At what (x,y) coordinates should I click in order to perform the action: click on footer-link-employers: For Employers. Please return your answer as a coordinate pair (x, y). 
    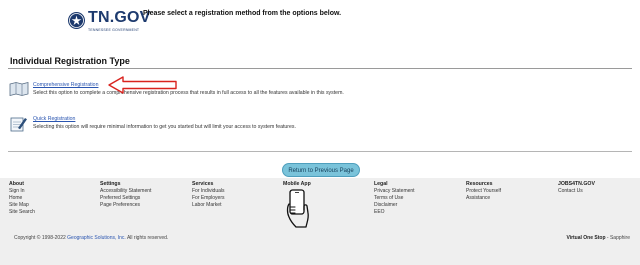
    Looking at the image, I should click on (208, 198).